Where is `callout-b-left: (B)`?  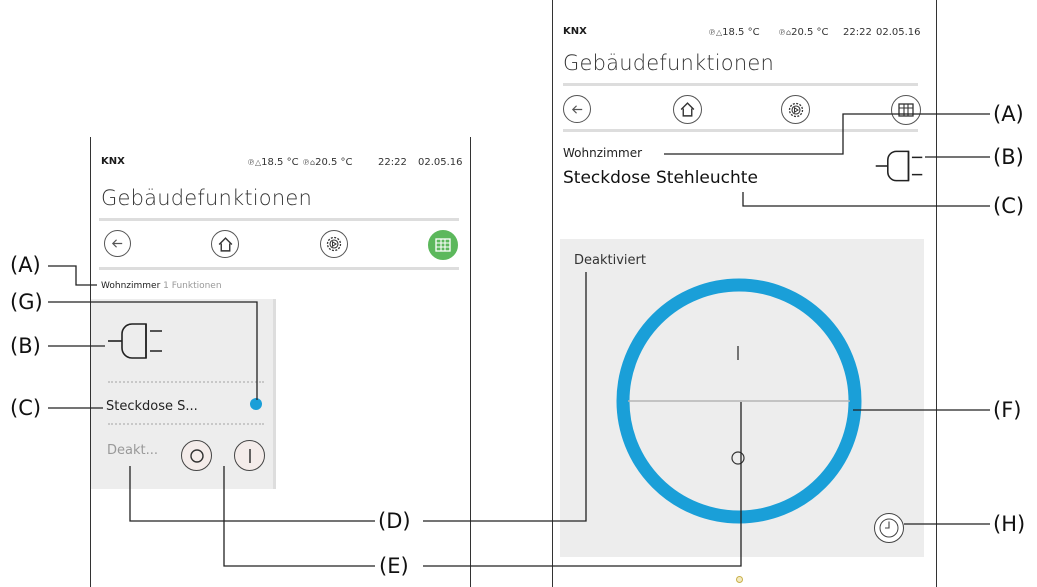 callout-b-left: (B) is located at coordinates (25, 346).